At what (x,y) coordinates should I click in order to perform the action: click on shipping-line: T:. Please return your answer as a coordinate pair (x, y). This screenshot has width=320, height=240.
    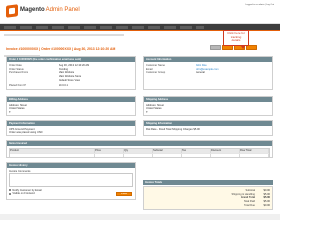
    Looking at the image, I should click on (147, 112).